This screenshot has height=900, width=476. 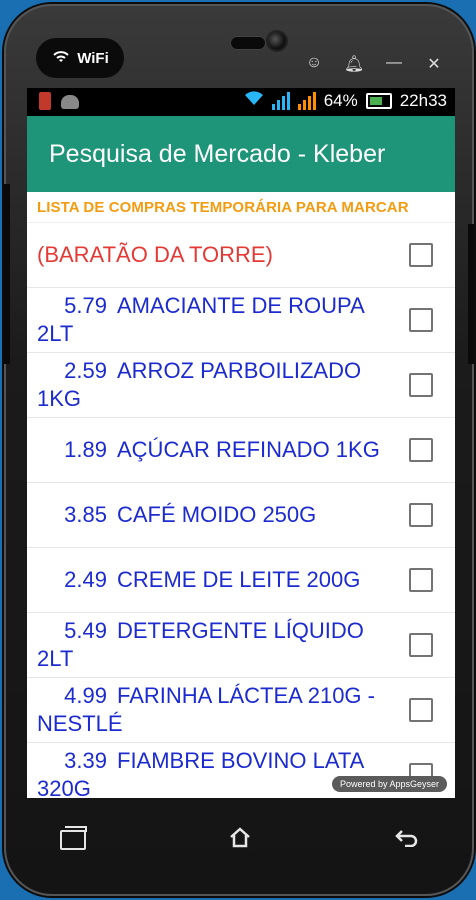 I want to click on wifi-icon, so click(x=61, y=58).